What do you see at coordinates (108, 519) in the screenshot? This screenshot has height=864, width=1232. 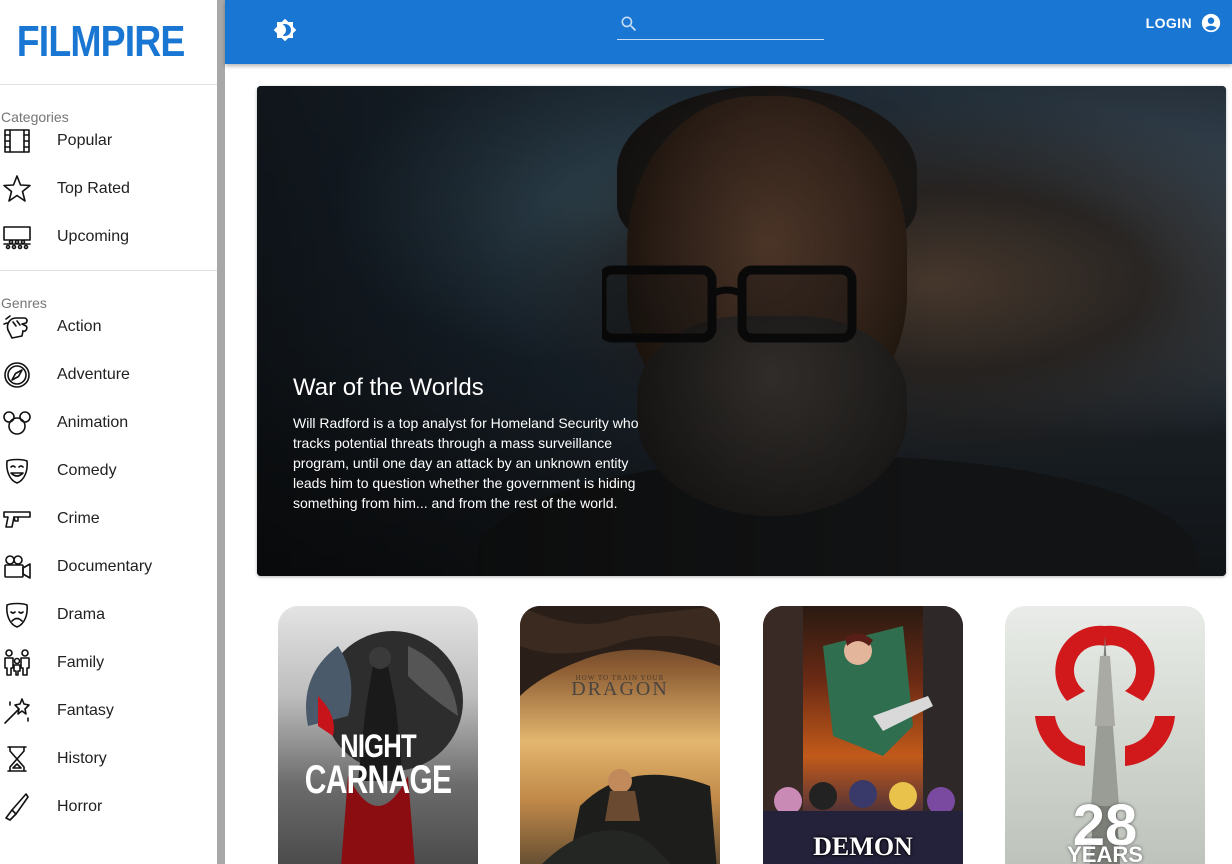 I see `sidebar-item-crime: Crime` at bounding box center [108, 519].